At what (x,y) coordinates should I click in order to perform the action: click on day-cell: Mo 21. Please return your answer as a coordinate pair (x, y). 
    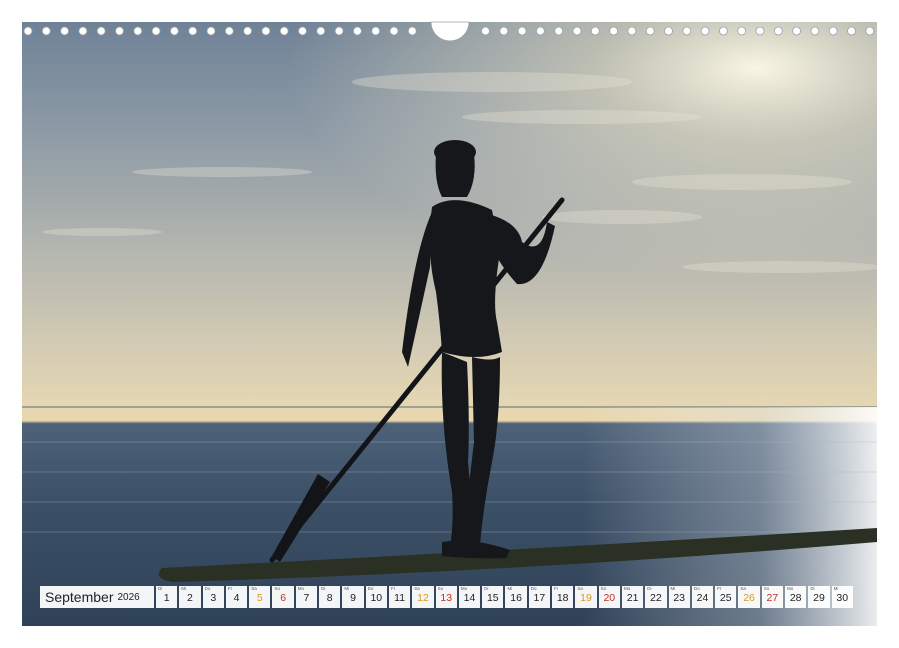
    Looking at the image, I should click on (632, 597).